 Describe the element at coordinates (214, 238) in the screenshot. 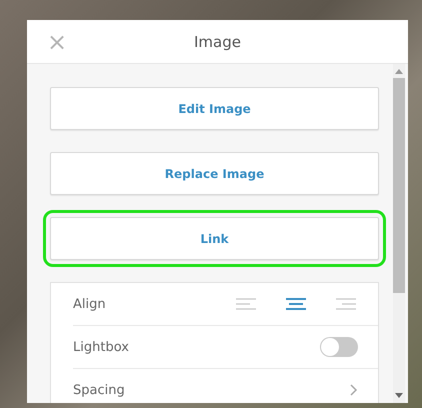

I see `panel-button: Link` at that location.